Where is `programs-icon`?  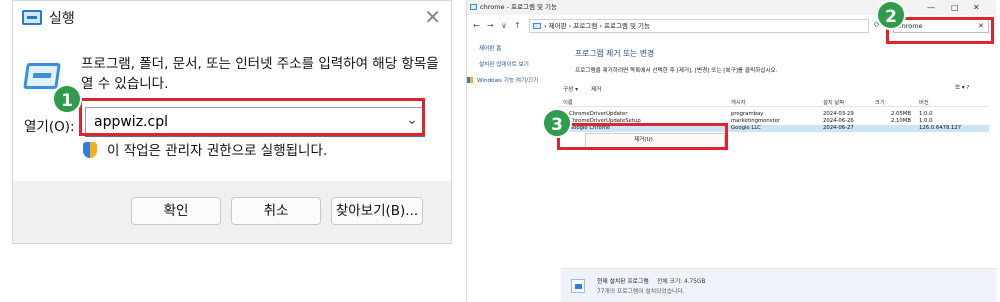
programs-icon is located at coordinates (578, 286).